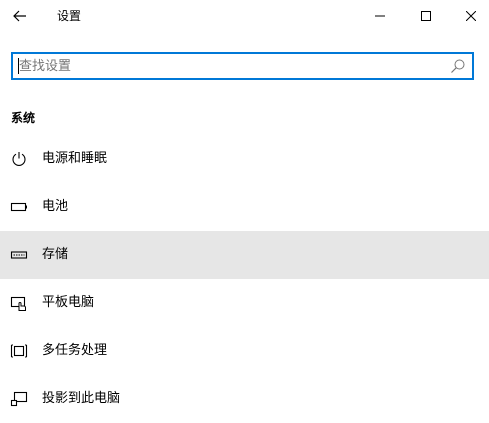 Image resolution: width=489 pixels, height=423 pixels. I want to click on power-icon, so click(19, 159).